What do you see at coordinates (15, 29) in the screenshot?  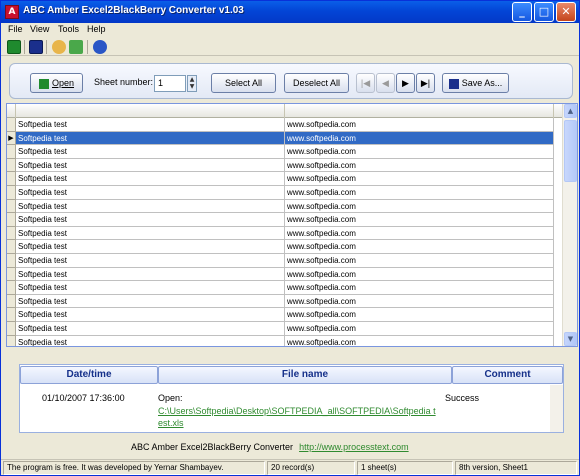 I see `menu-file: File` at bounding box center [15, 29].